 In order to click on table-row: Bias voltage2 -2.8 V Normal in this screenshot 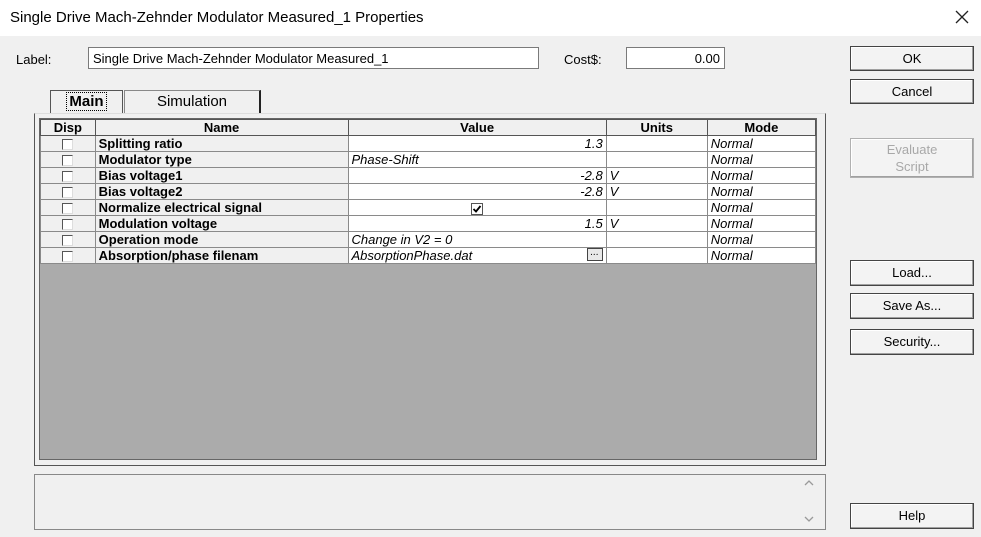, I will do `click(428, 191)`.